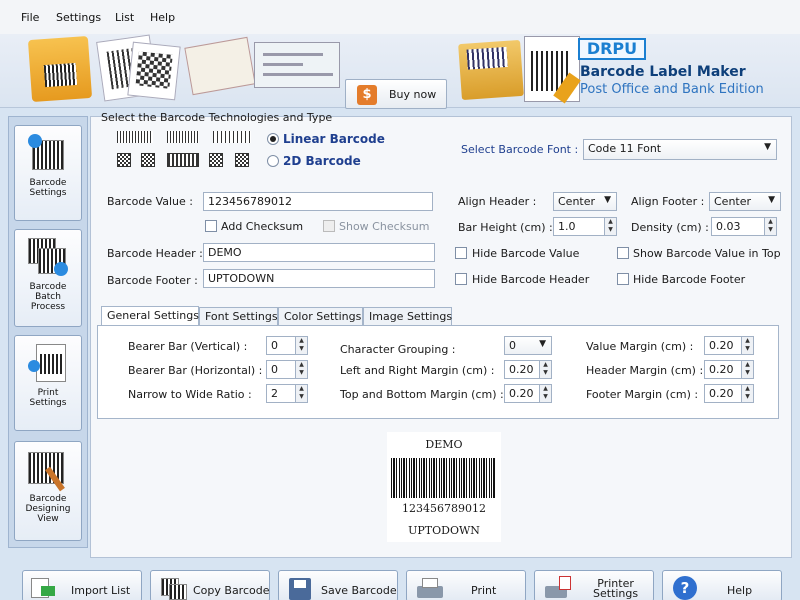  What do you see at coordinates (48, 297) in the screenshot?
I see `sidebar-item-label: Barcode Batch Process` at bounding box center [48, 297].